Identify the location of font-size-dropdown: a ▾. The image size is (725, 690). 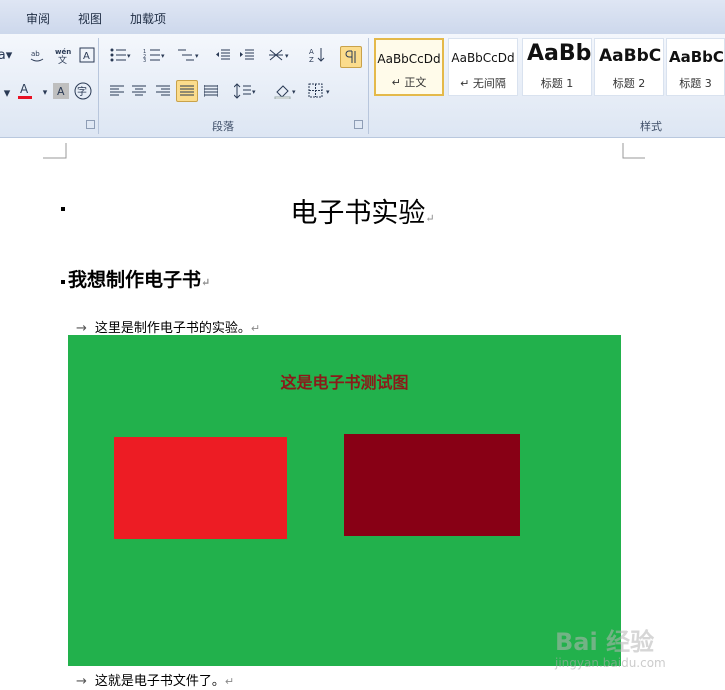
(8, 55).